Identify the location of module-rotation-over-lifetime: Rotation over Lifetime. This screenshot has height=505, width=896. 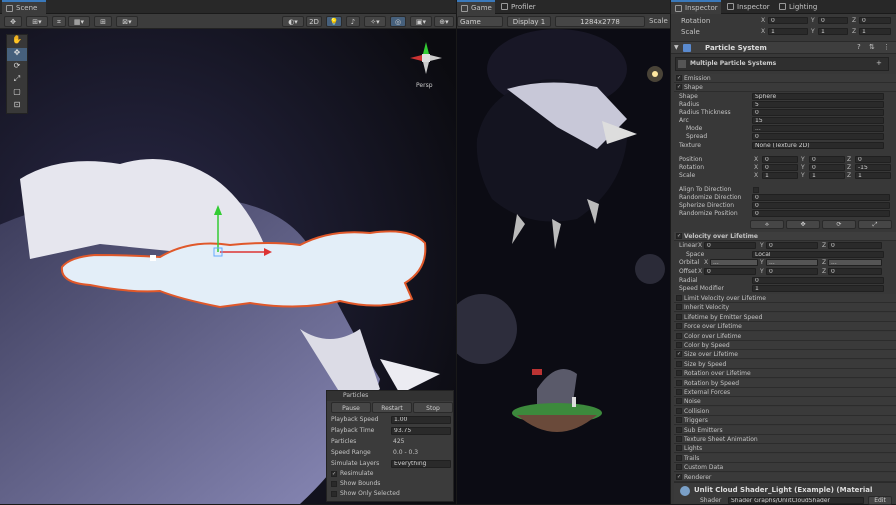
(785, 374).